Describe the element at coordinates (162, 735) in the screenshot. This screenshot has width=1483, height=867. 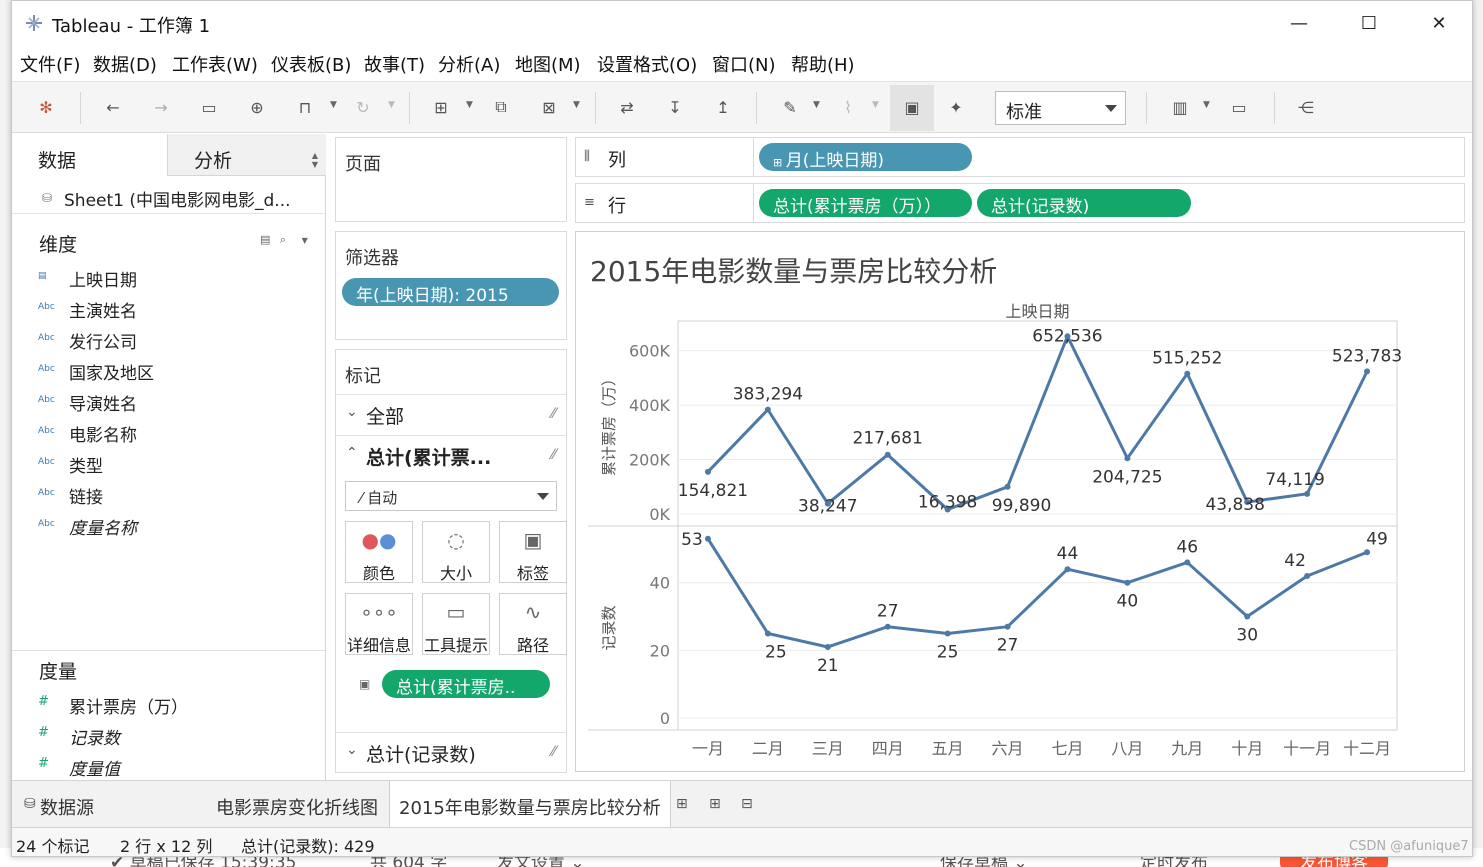
I see `field-record-count: # 记录数` at that location.